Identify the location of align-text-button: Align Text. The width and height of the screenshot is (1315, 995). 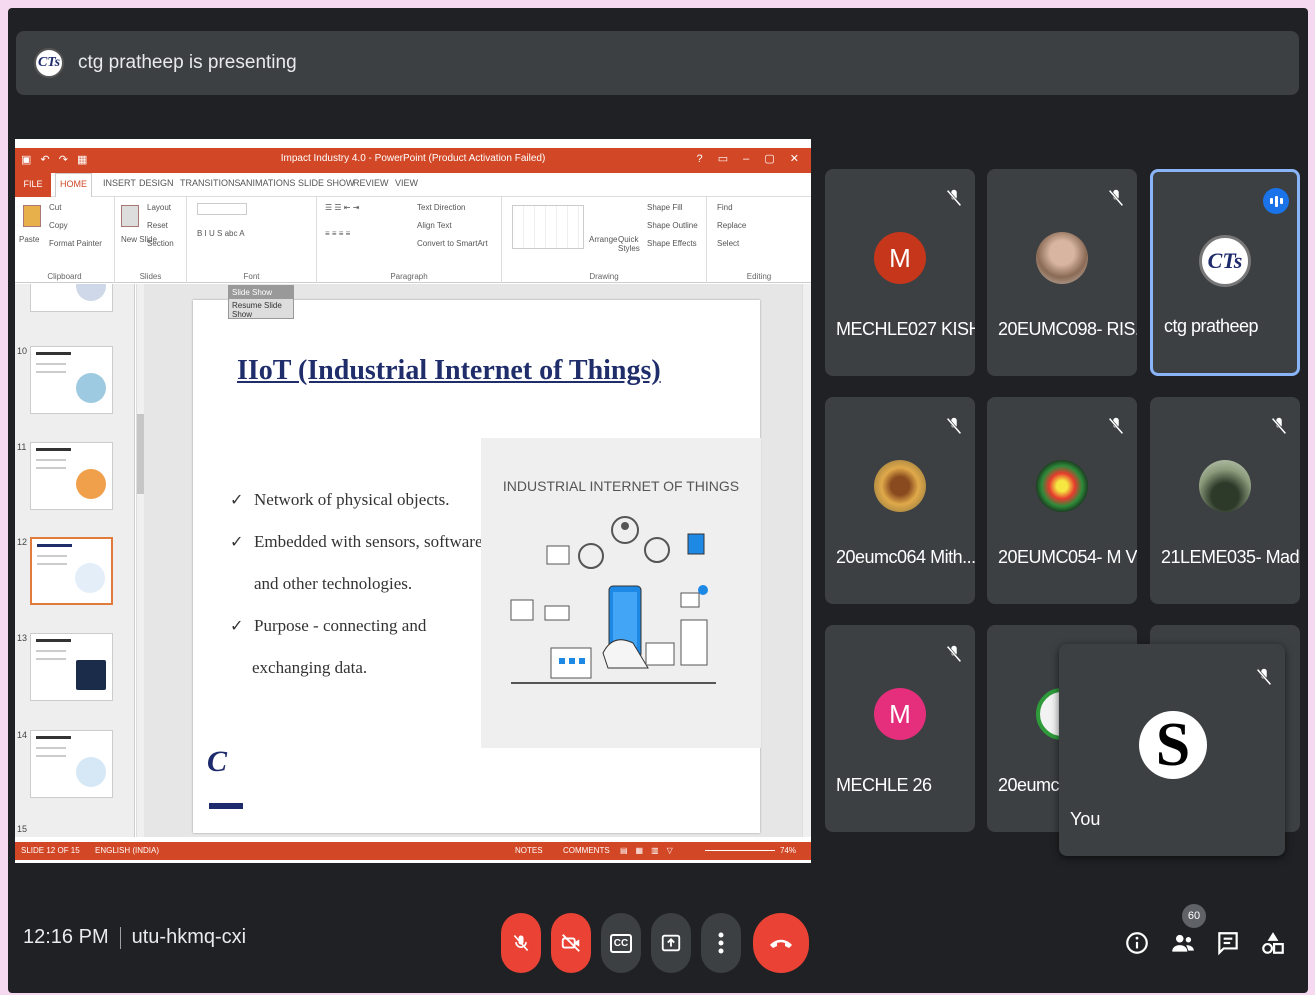
(434, 225).